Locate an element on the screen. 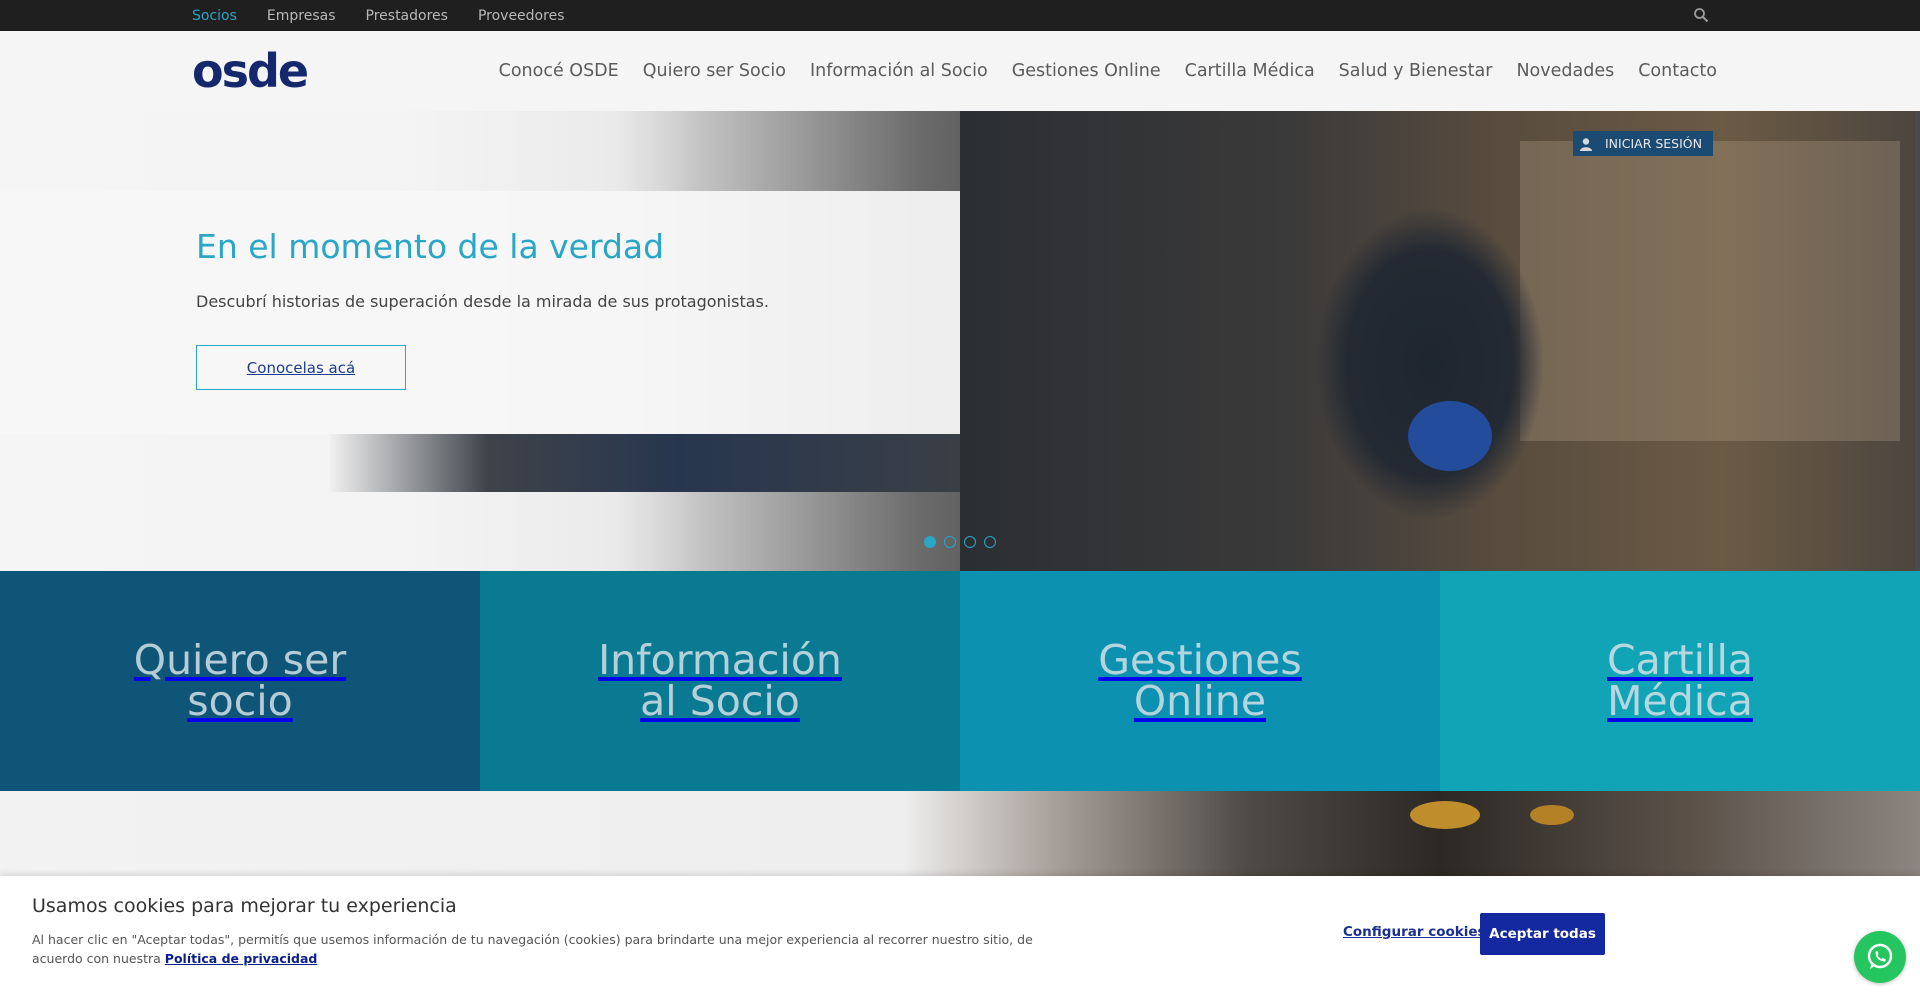  tile-gestiones-online: Gestiones Online is located at coordinates (1200, 681).